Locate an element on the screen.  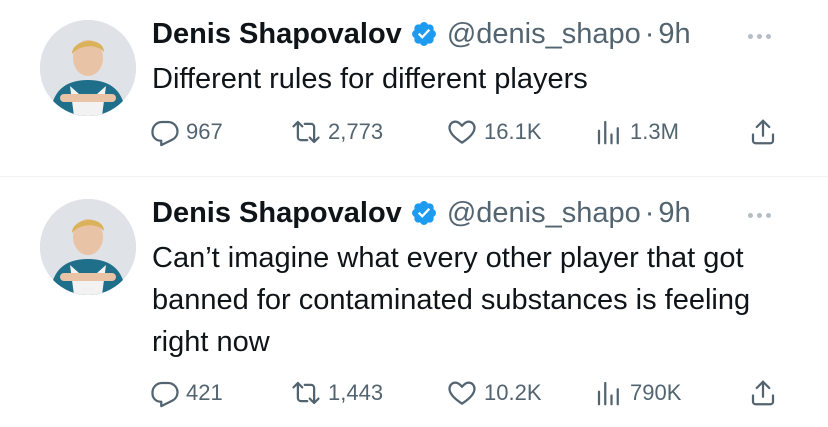
reply-button: 967 is located at coordinates (186, 132).